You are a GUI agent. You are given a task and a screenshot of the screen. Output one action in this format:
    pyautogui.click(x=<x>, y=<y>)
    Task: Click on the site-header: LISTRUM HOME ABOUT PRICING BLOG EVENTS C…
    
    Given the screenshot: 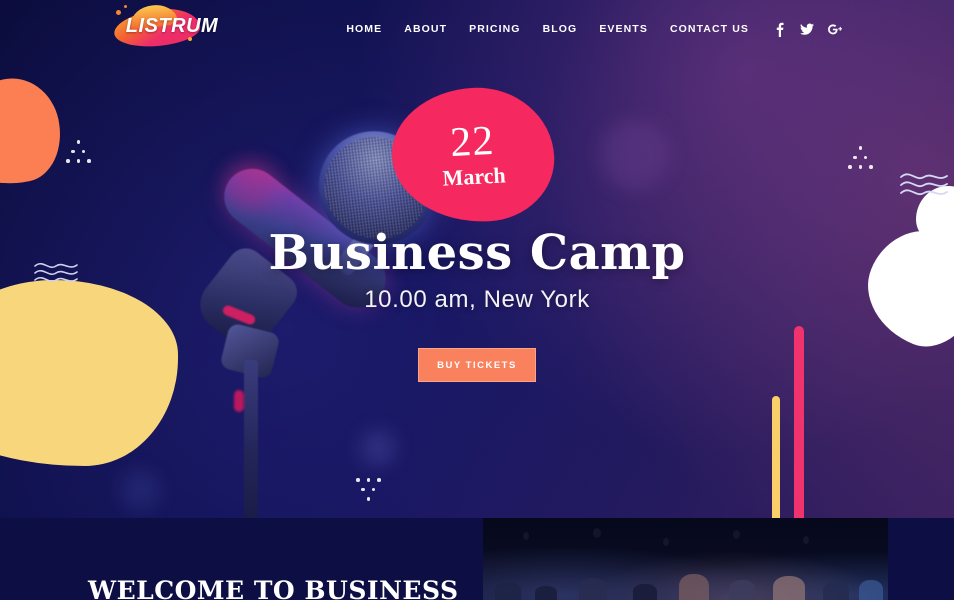 What is the action you would take?
    pyautogui.click(x=477, y=29)
    